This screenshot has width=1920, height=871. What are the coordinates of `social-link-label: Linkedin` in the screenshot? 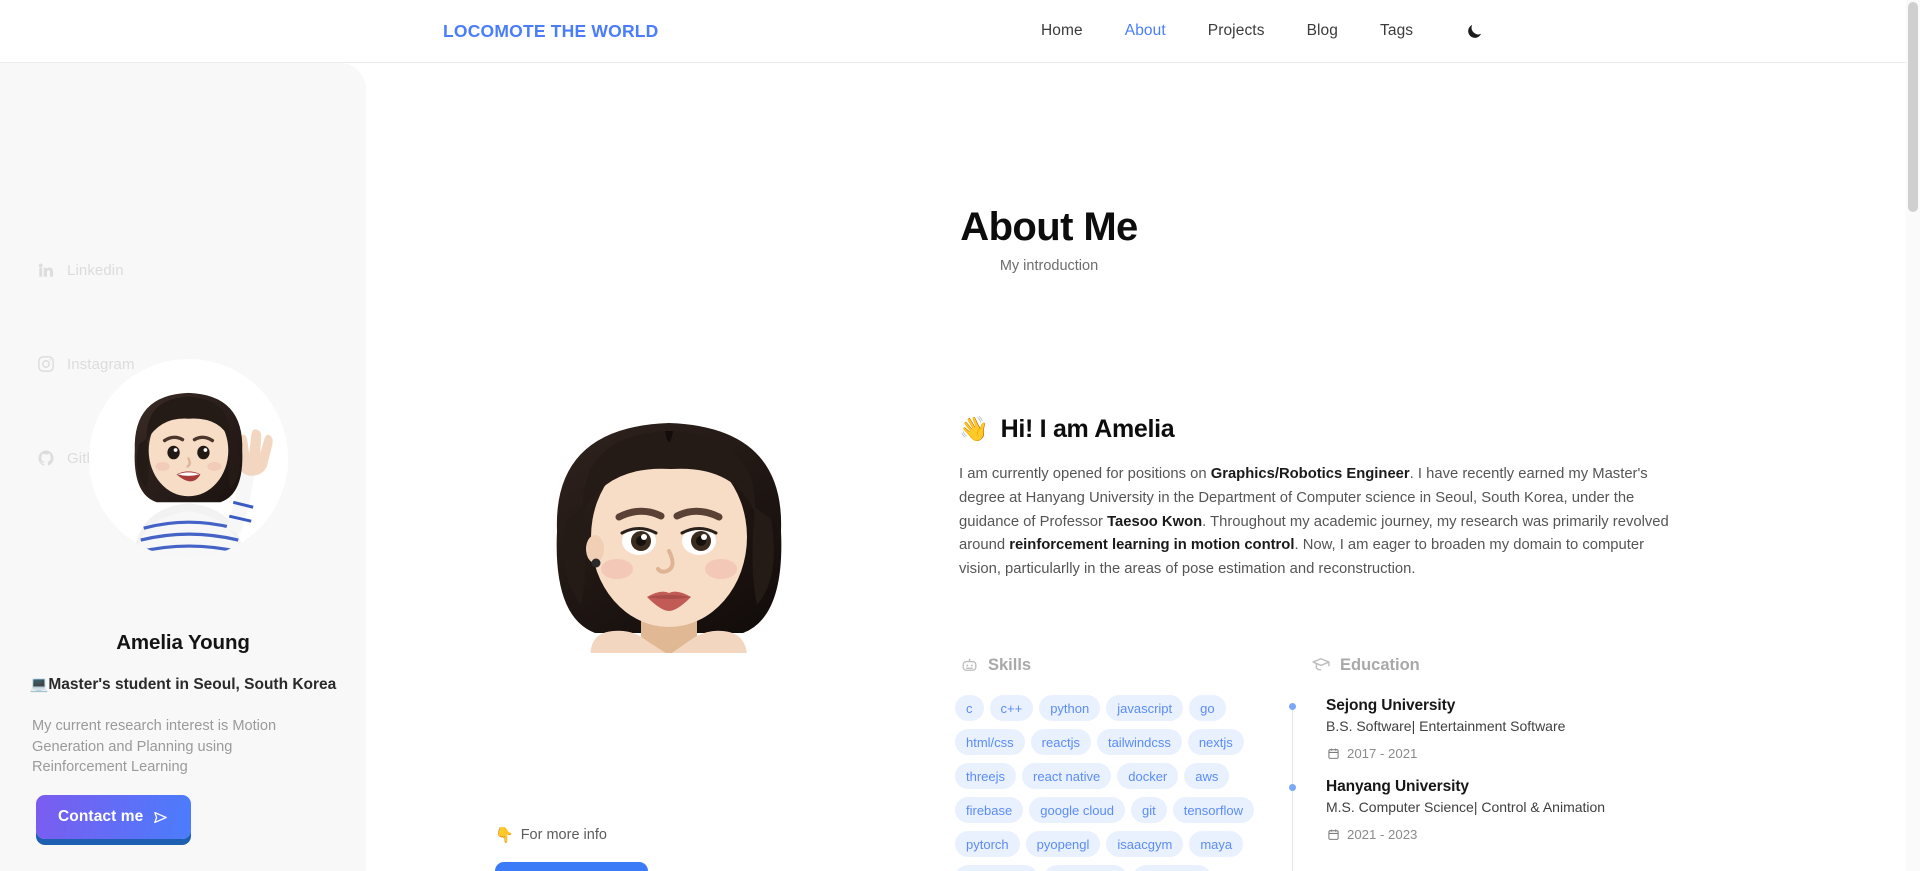 It's located at (95, 270).